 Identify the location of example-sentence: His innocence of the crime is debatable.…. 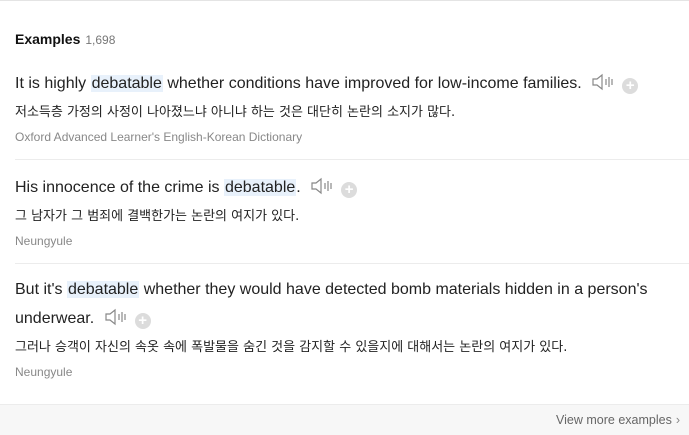
(352, 189).